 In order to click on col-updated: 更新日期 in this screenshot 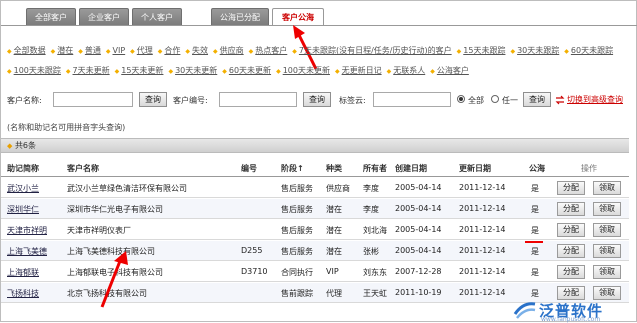, I will do `click(475, 168)`.